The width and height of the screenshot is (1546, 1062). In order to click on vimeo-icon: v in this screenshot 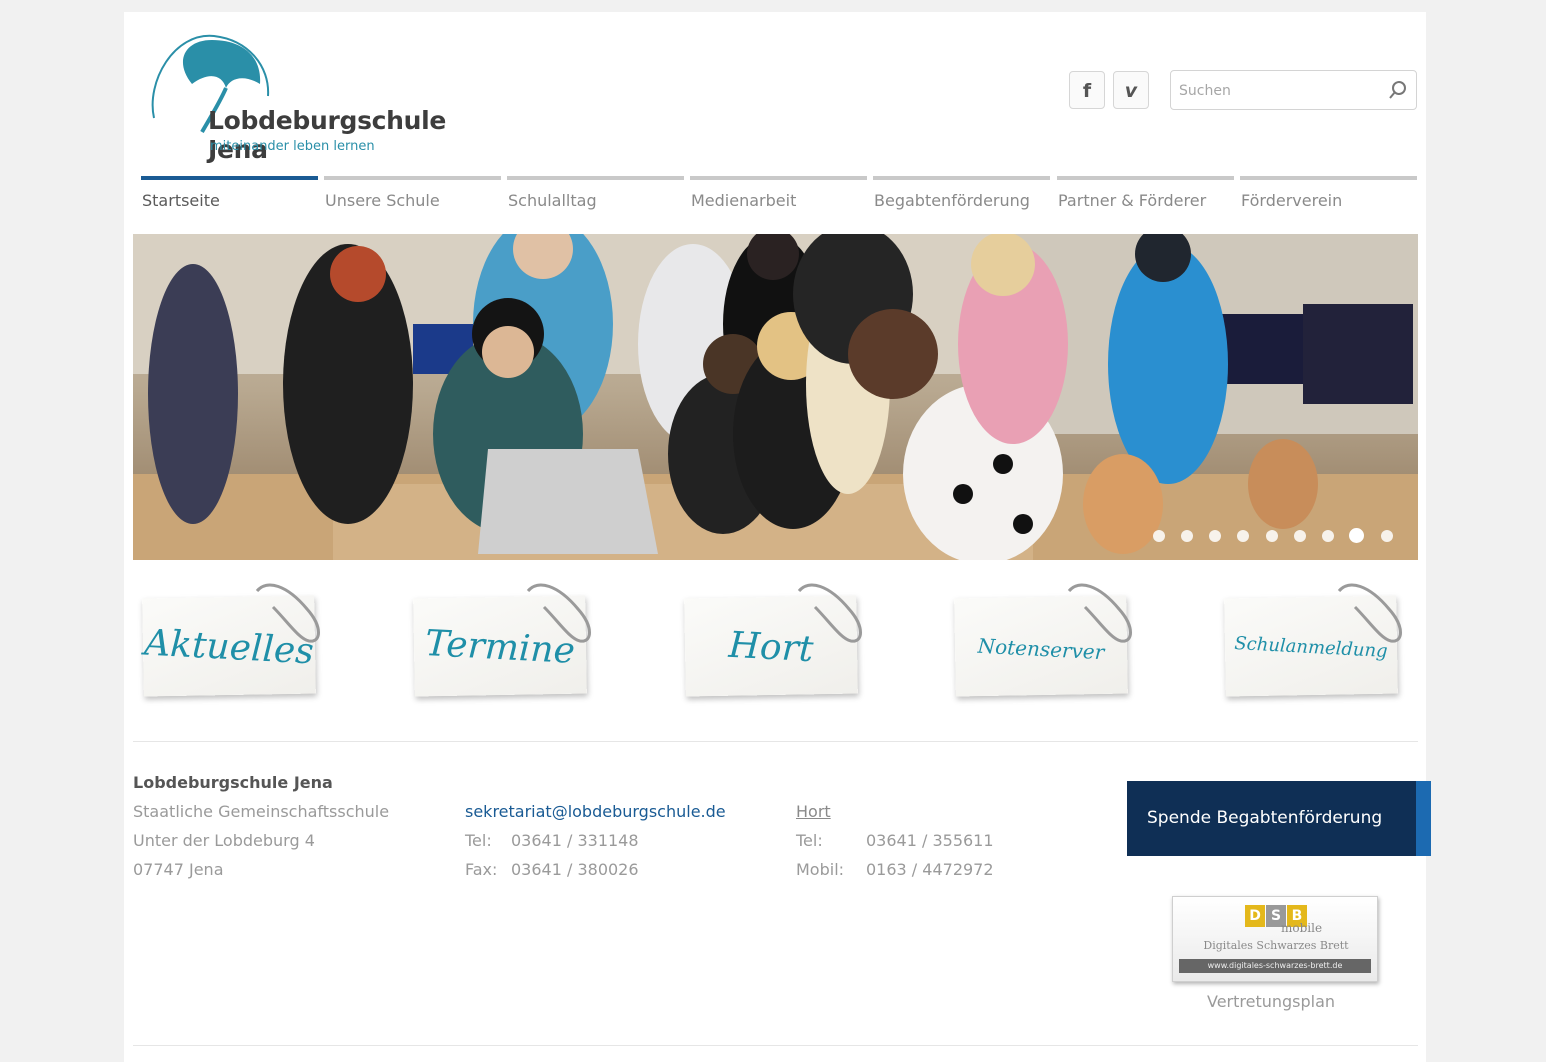, I will do `click(1131, 90)`.